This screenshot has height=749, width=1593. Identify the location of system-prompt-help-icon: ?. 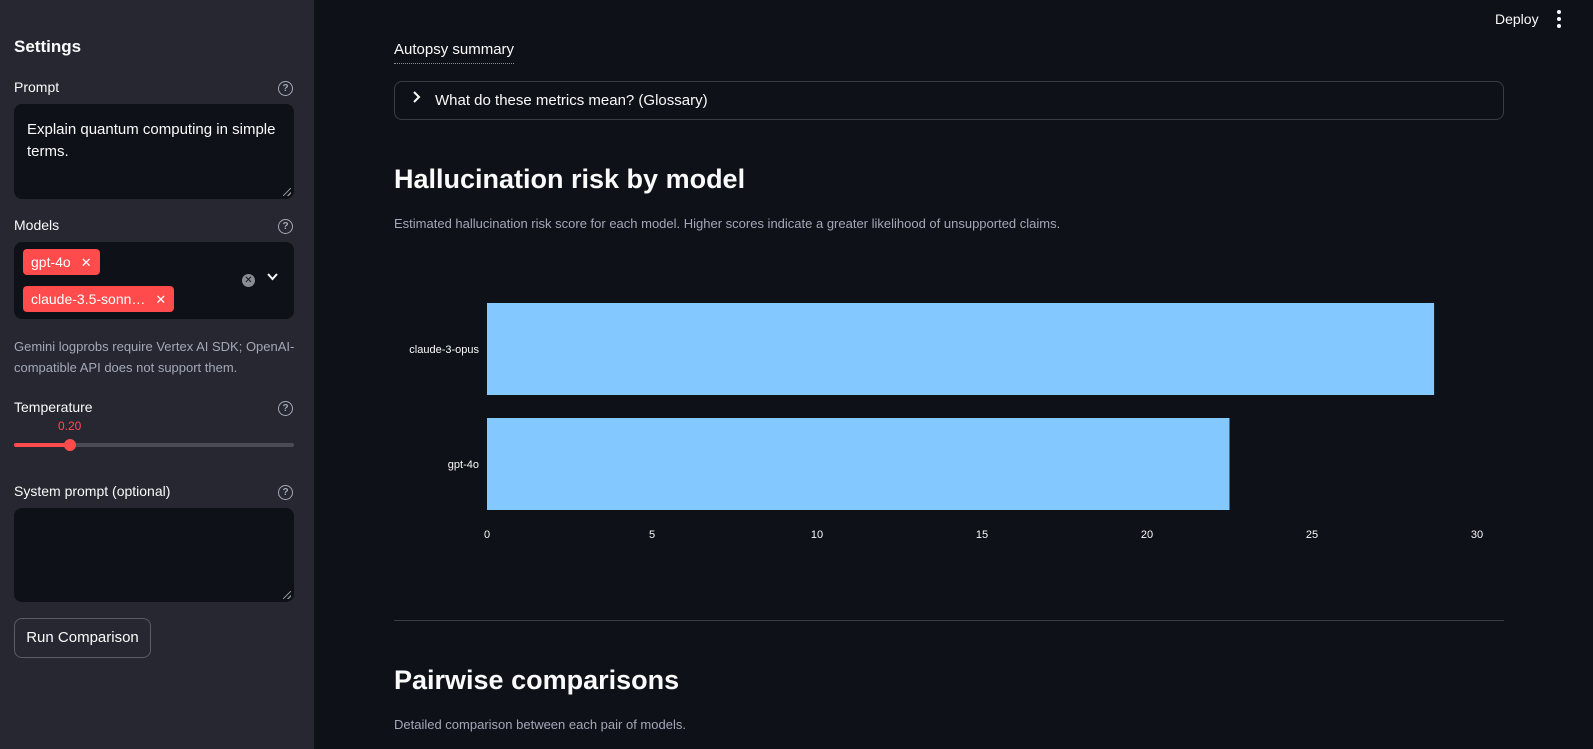
(285, 492).